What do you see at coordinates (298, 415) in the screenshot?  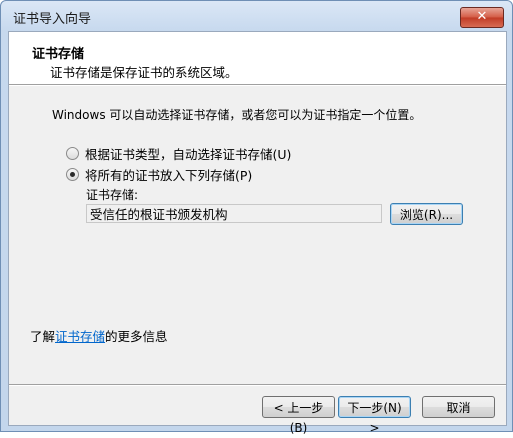 I see `back-button: < 上一步(B)` at bounding box center [298, 415].